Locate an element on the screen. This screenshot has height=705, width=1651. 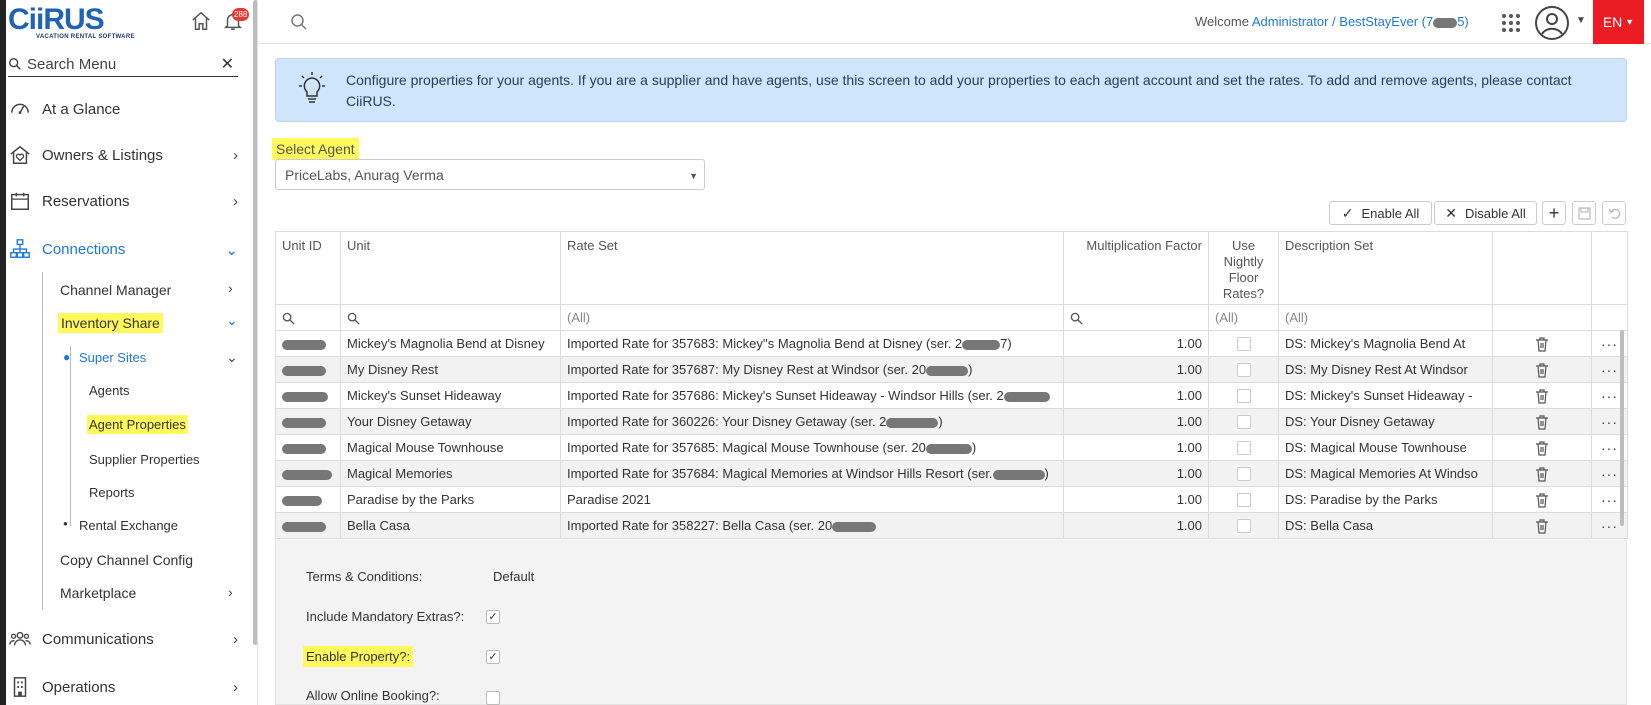
user-avatar-icon is located at coordinates (1552, 23).